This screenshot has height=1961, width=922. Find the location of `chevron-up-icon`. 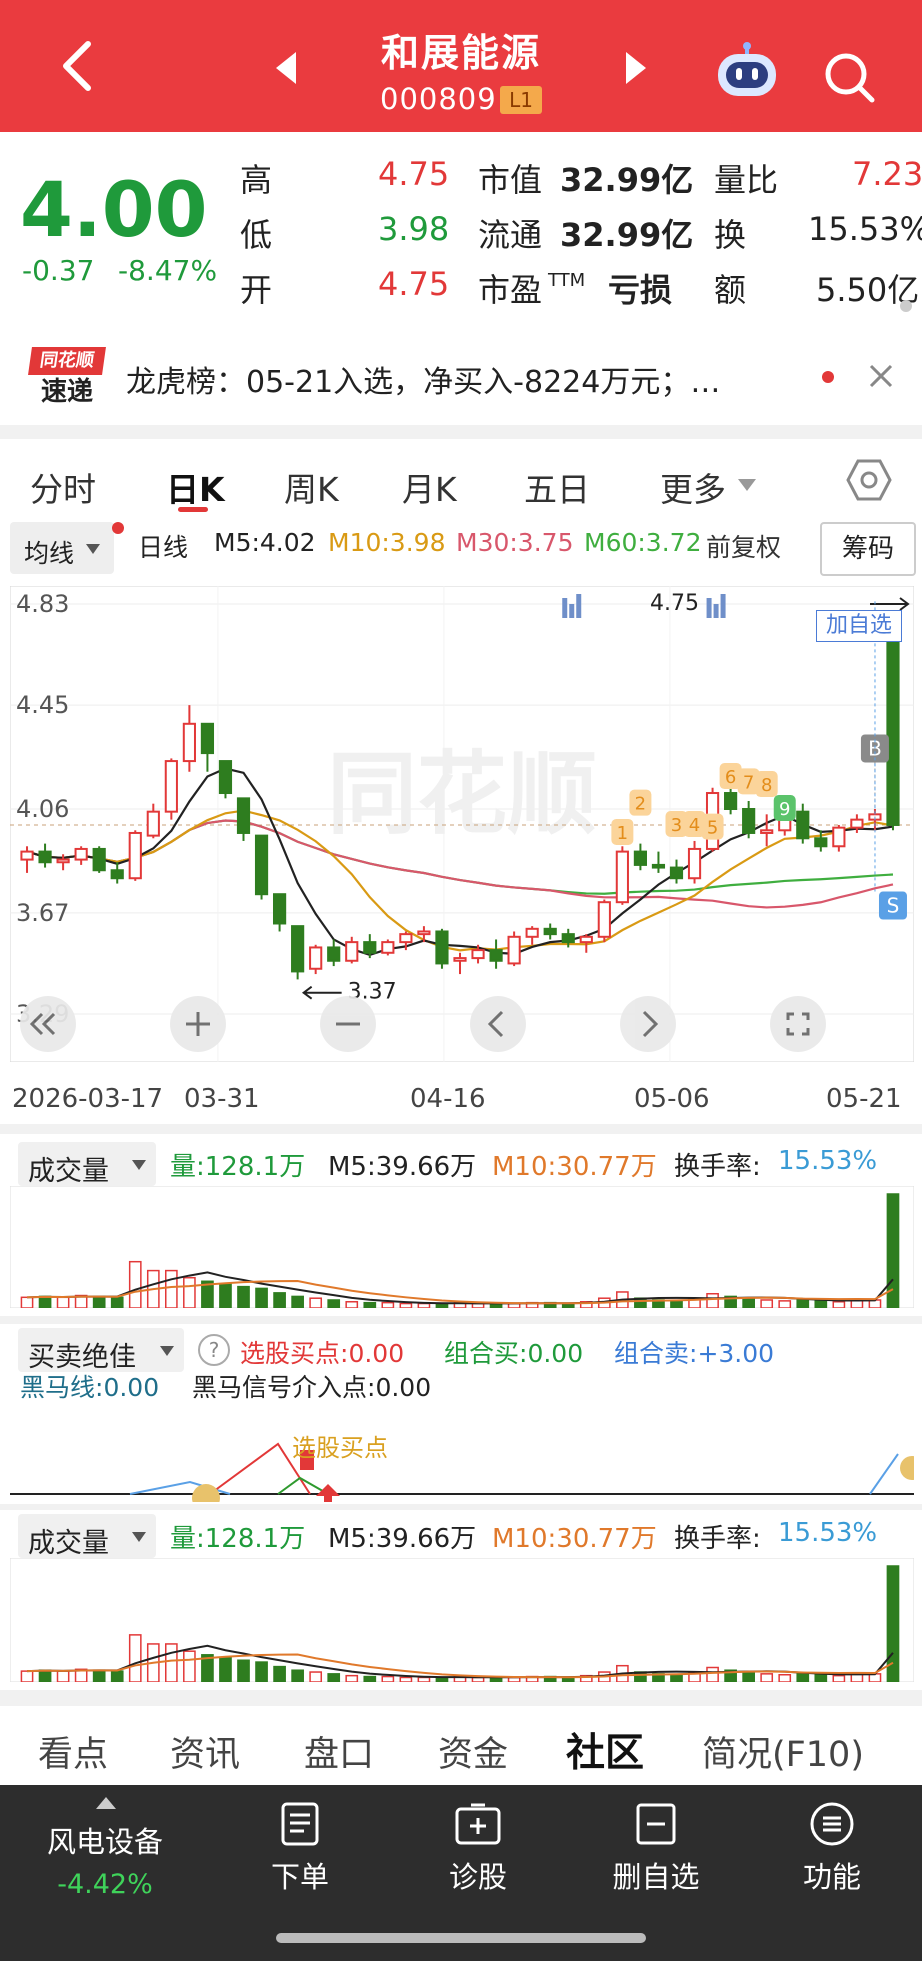

chevron-up-icon is located at coordinates (106, 1803).